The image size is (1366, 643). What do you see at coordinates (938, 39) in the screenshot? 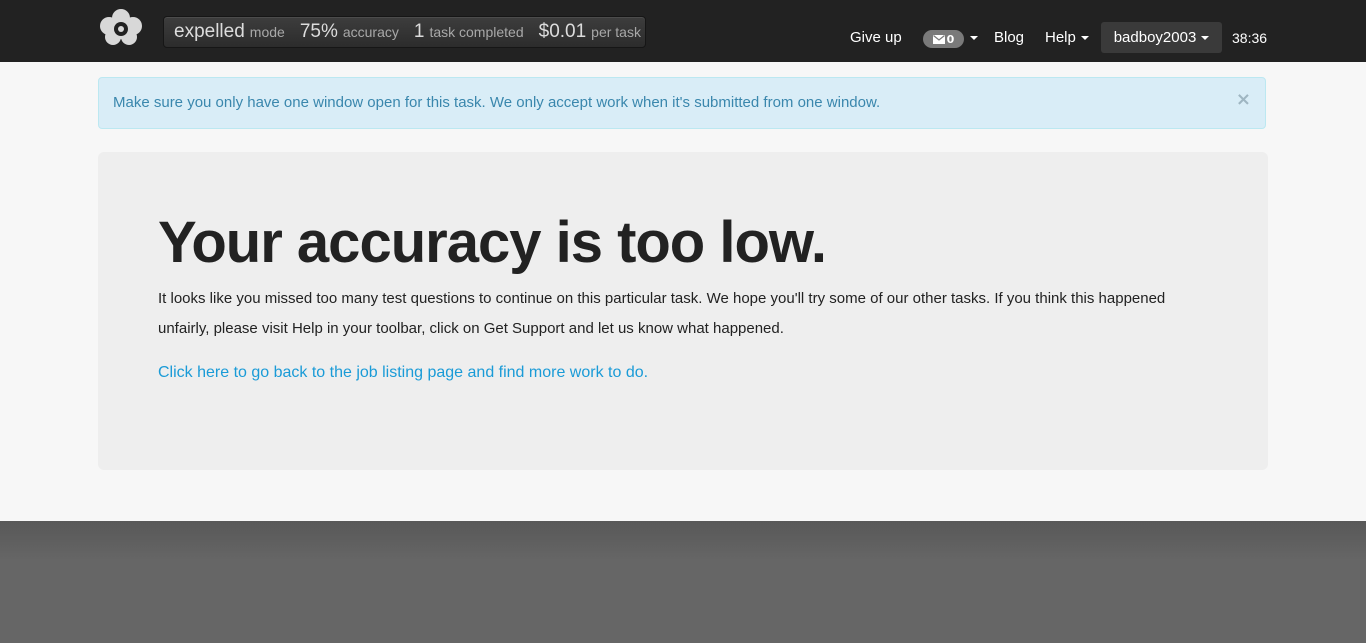
I see `envelope-icon` at bounding box center [938, 39].